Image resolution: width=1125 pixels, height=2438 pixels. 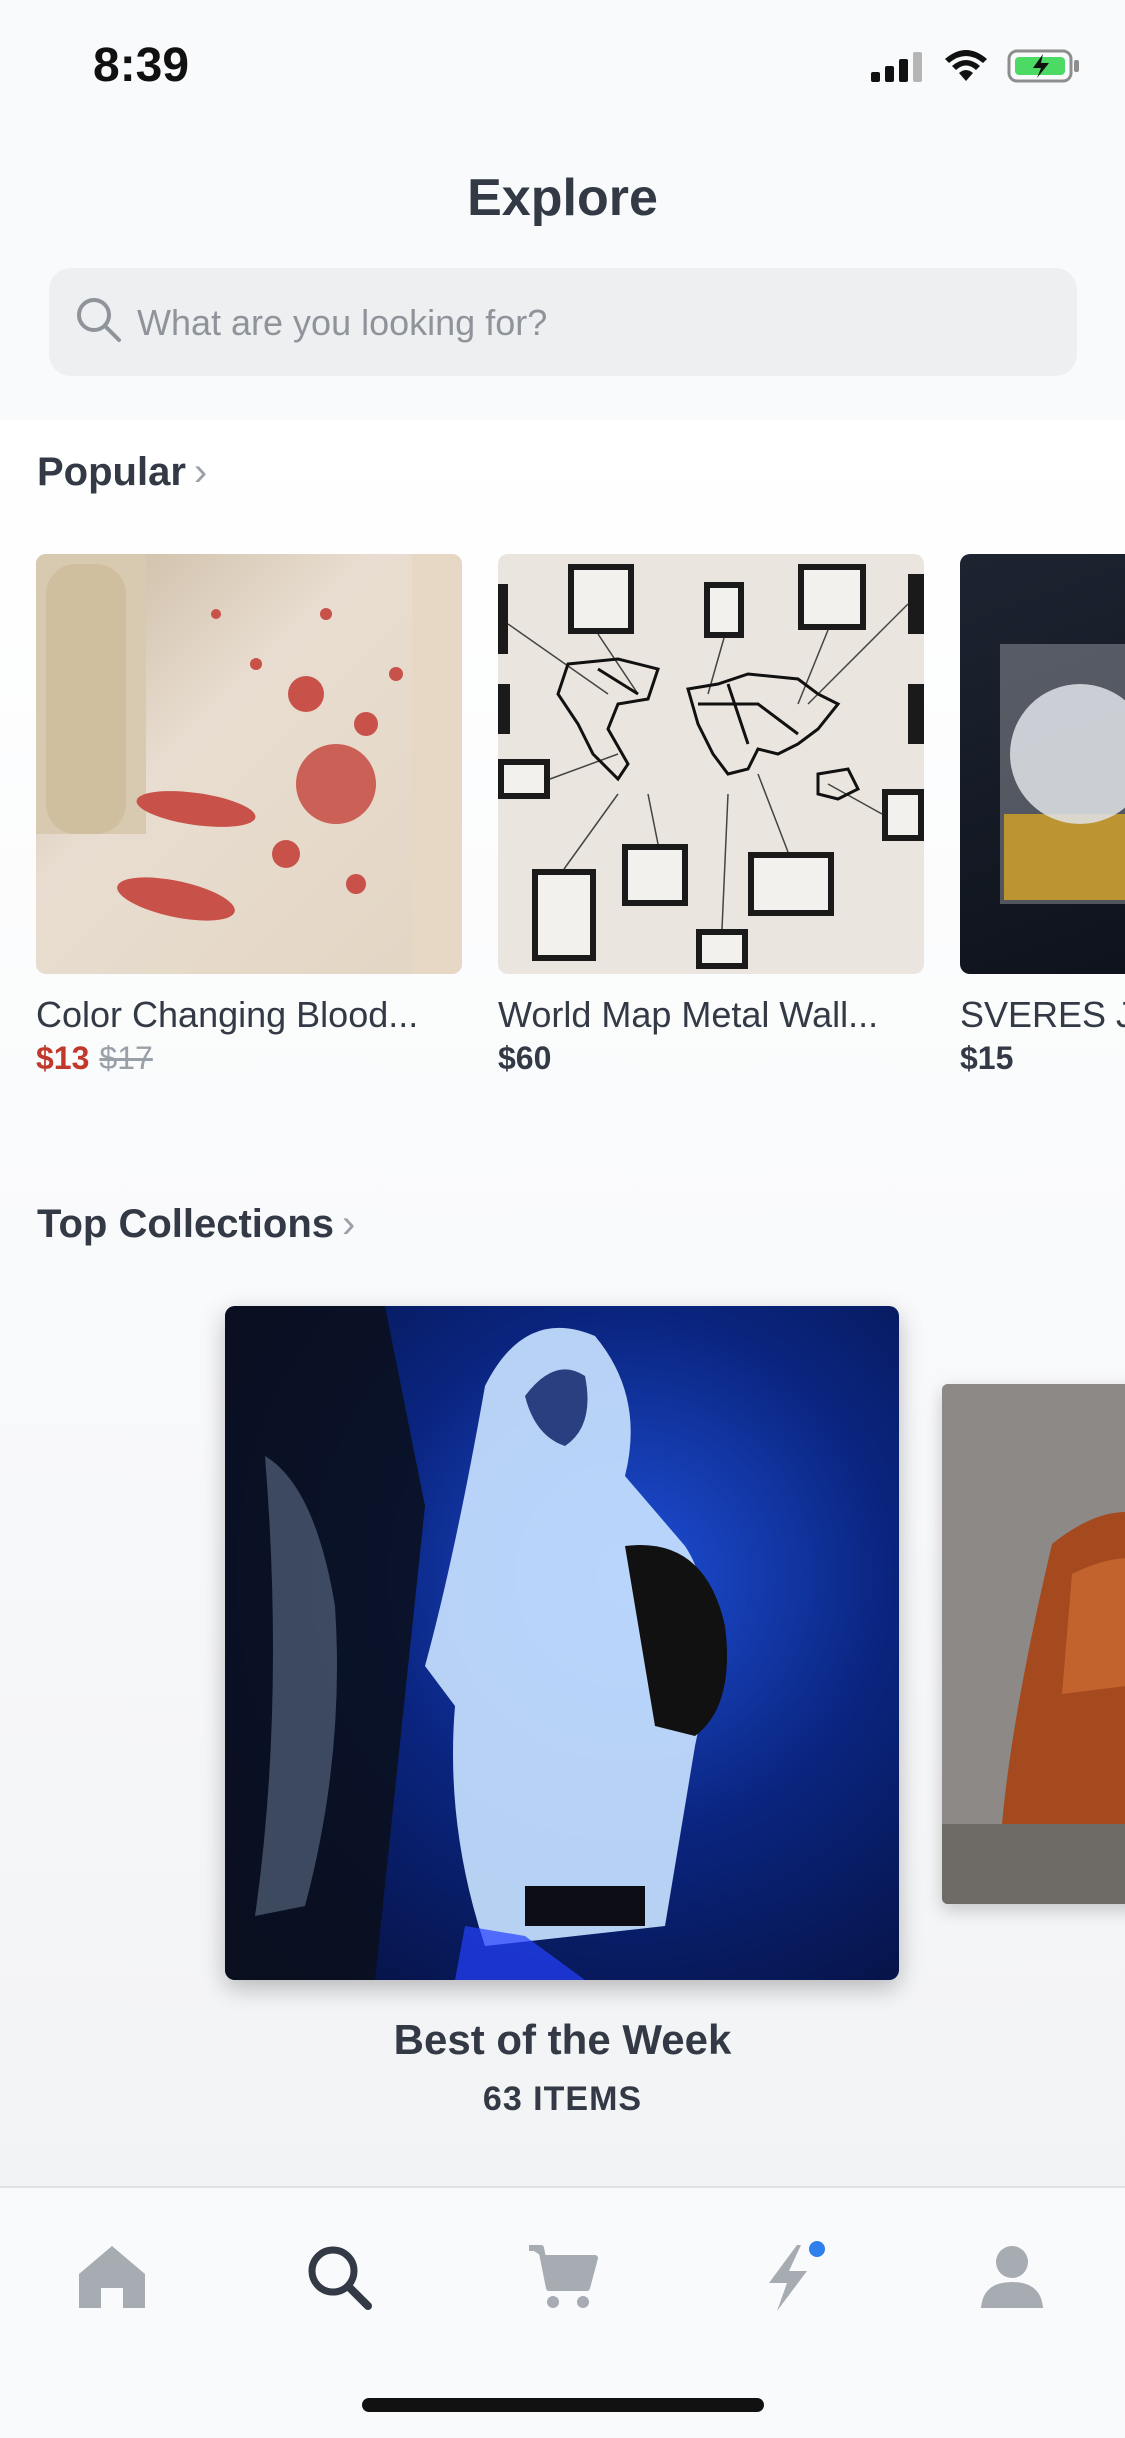 What do you see at coordinates (817, 2249) in the screenshot?
I see `notification-dot` at bounding box center [817, 2249].